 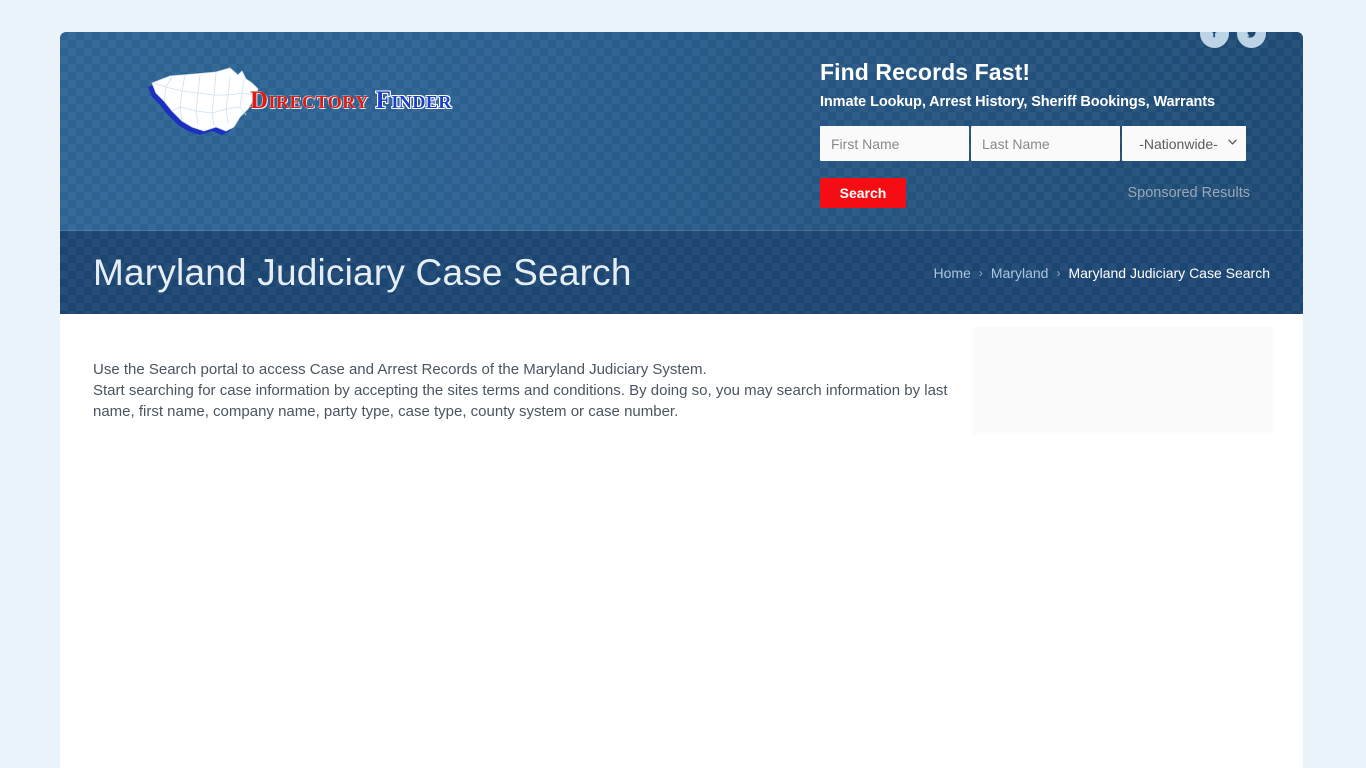 I want to click on search-button: Search, so click(x=863, y=193).